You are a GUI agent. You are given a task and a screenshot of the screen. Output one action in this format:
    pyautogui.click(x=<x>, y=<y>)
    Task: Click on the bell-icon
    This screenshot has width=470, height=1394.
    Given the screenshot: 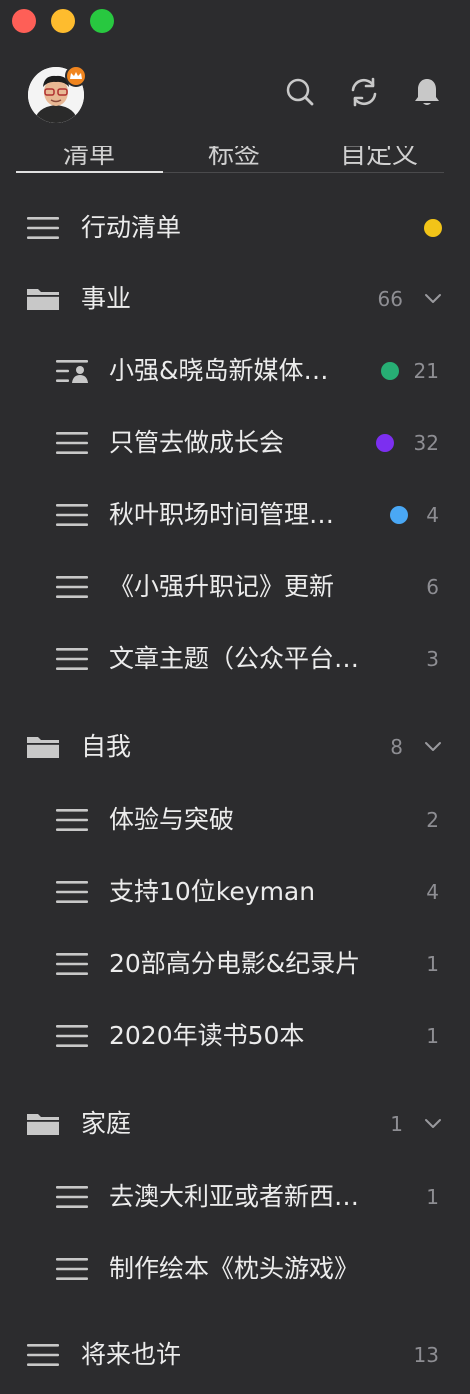 What is the action you would take?
    pyautogui.click(x=427, y=92)
    